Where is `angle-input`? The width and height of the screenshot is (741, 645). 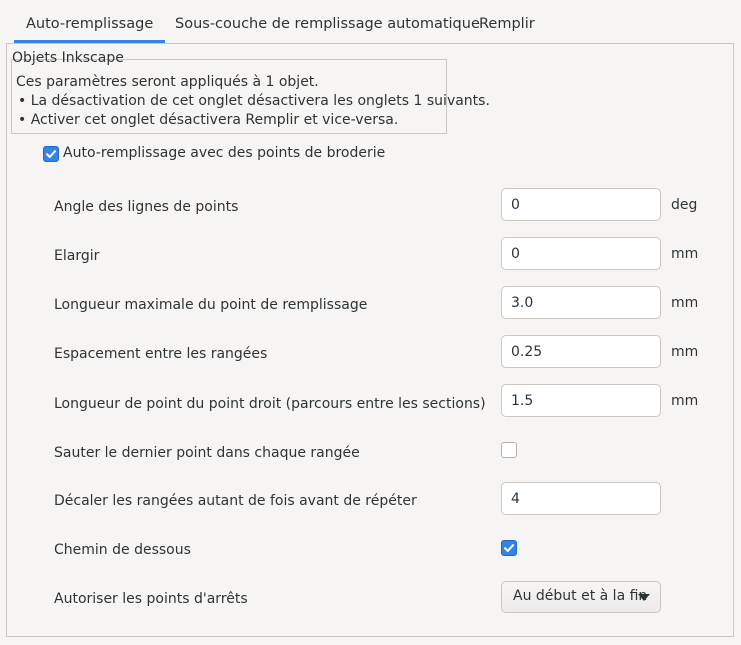 angle-input is located at coordinates (581, 204).